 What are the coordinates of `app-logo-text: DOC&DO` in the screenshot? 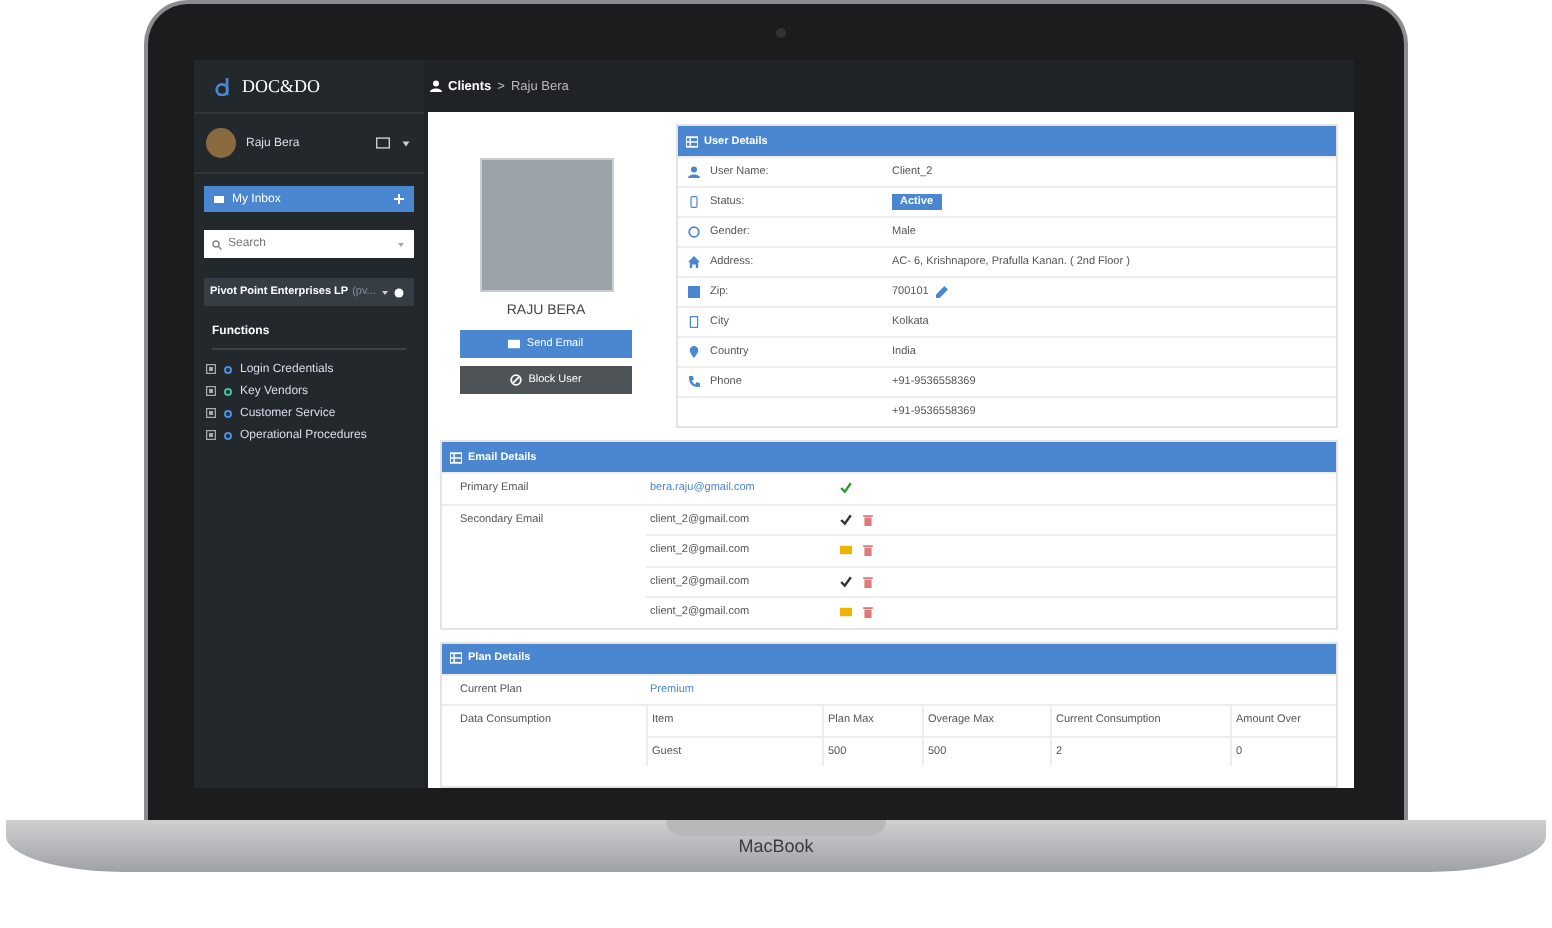 It's located at (281, 86).